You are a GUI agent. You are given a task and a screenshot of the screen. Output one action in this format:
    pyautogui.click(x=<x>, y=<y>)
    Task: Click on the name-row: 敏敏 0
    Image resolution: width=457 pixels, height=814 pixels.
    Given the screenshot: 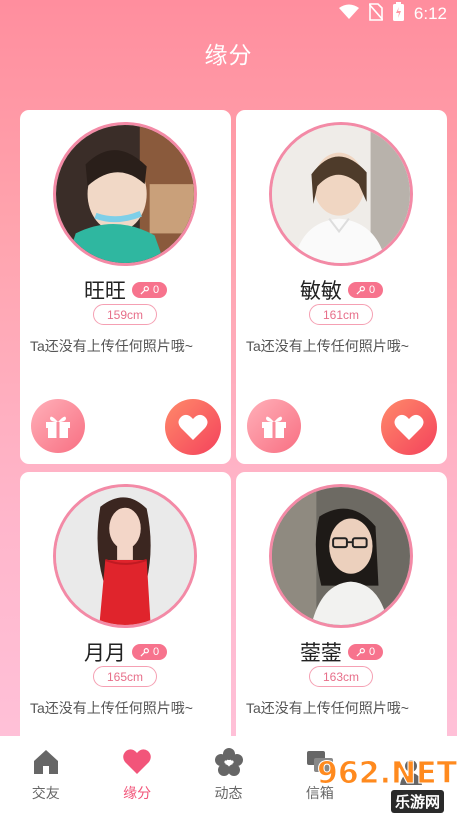 What is the action you would take?
    pyautogui.click(x=341, y=290)
    